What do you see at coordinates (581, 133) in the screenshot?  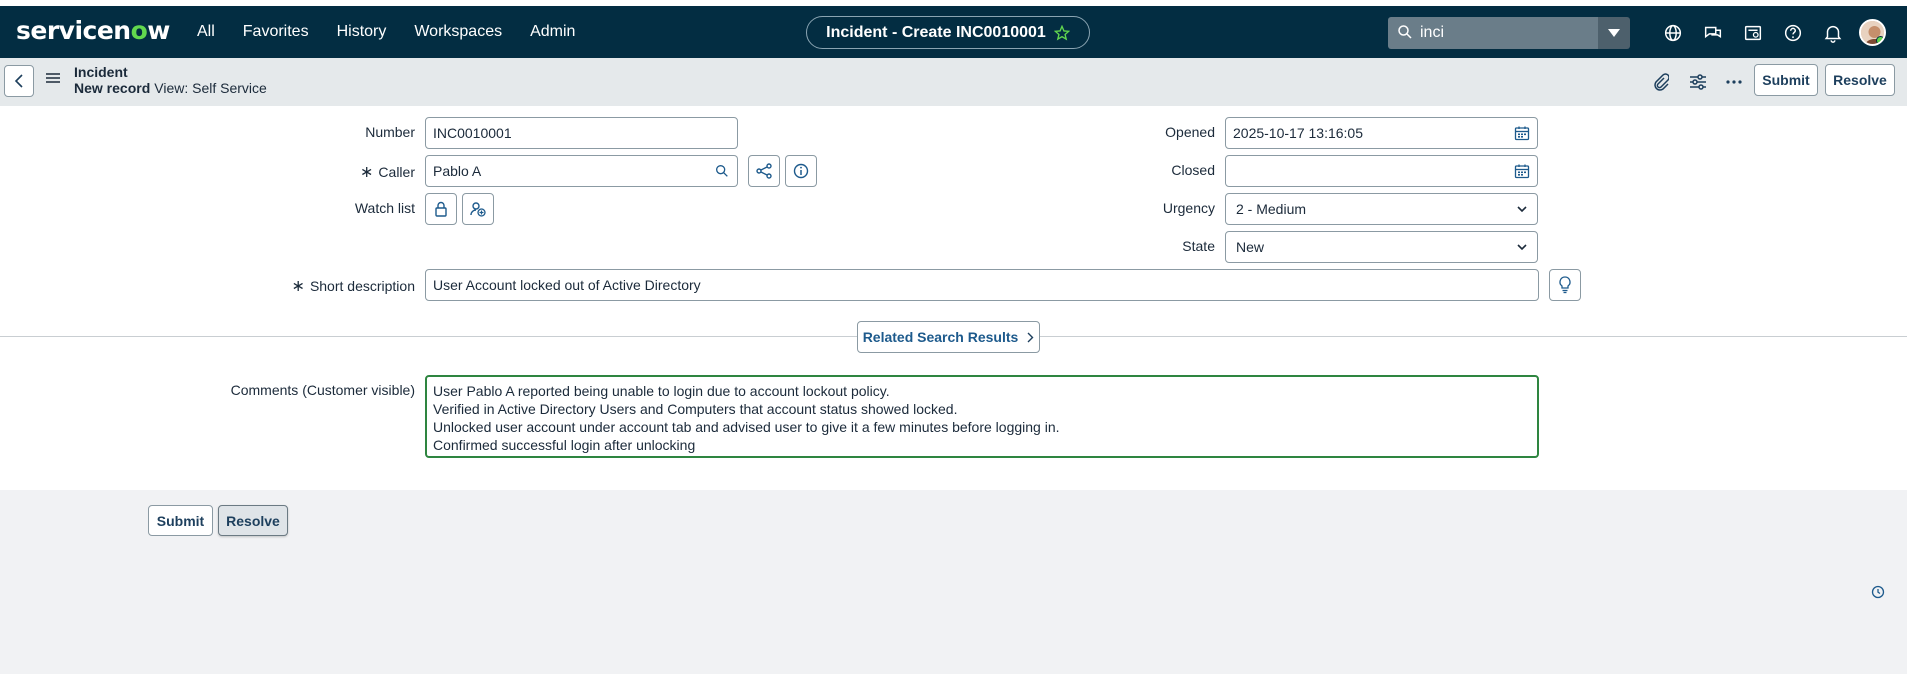 I see `number-field: INC0010001` at bounding box center [581, 133].